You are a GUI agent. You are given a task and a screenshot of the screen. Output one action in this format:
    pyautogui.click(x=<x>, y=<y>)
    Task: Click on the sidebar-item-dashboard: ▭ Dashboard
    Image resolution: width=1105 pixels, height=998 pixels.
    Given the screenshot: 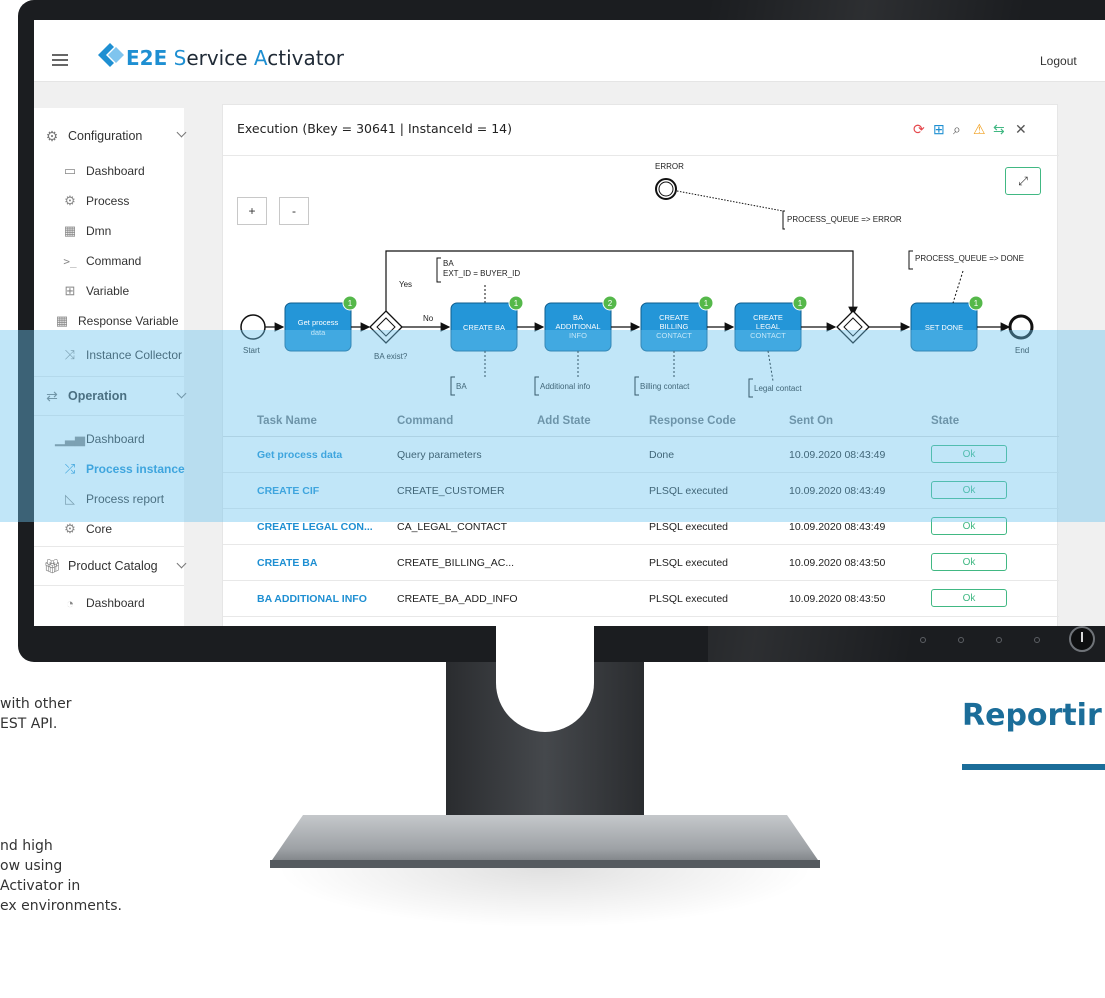 What is the action you would take?
    pyautogui.click(x=109, y=171)
    